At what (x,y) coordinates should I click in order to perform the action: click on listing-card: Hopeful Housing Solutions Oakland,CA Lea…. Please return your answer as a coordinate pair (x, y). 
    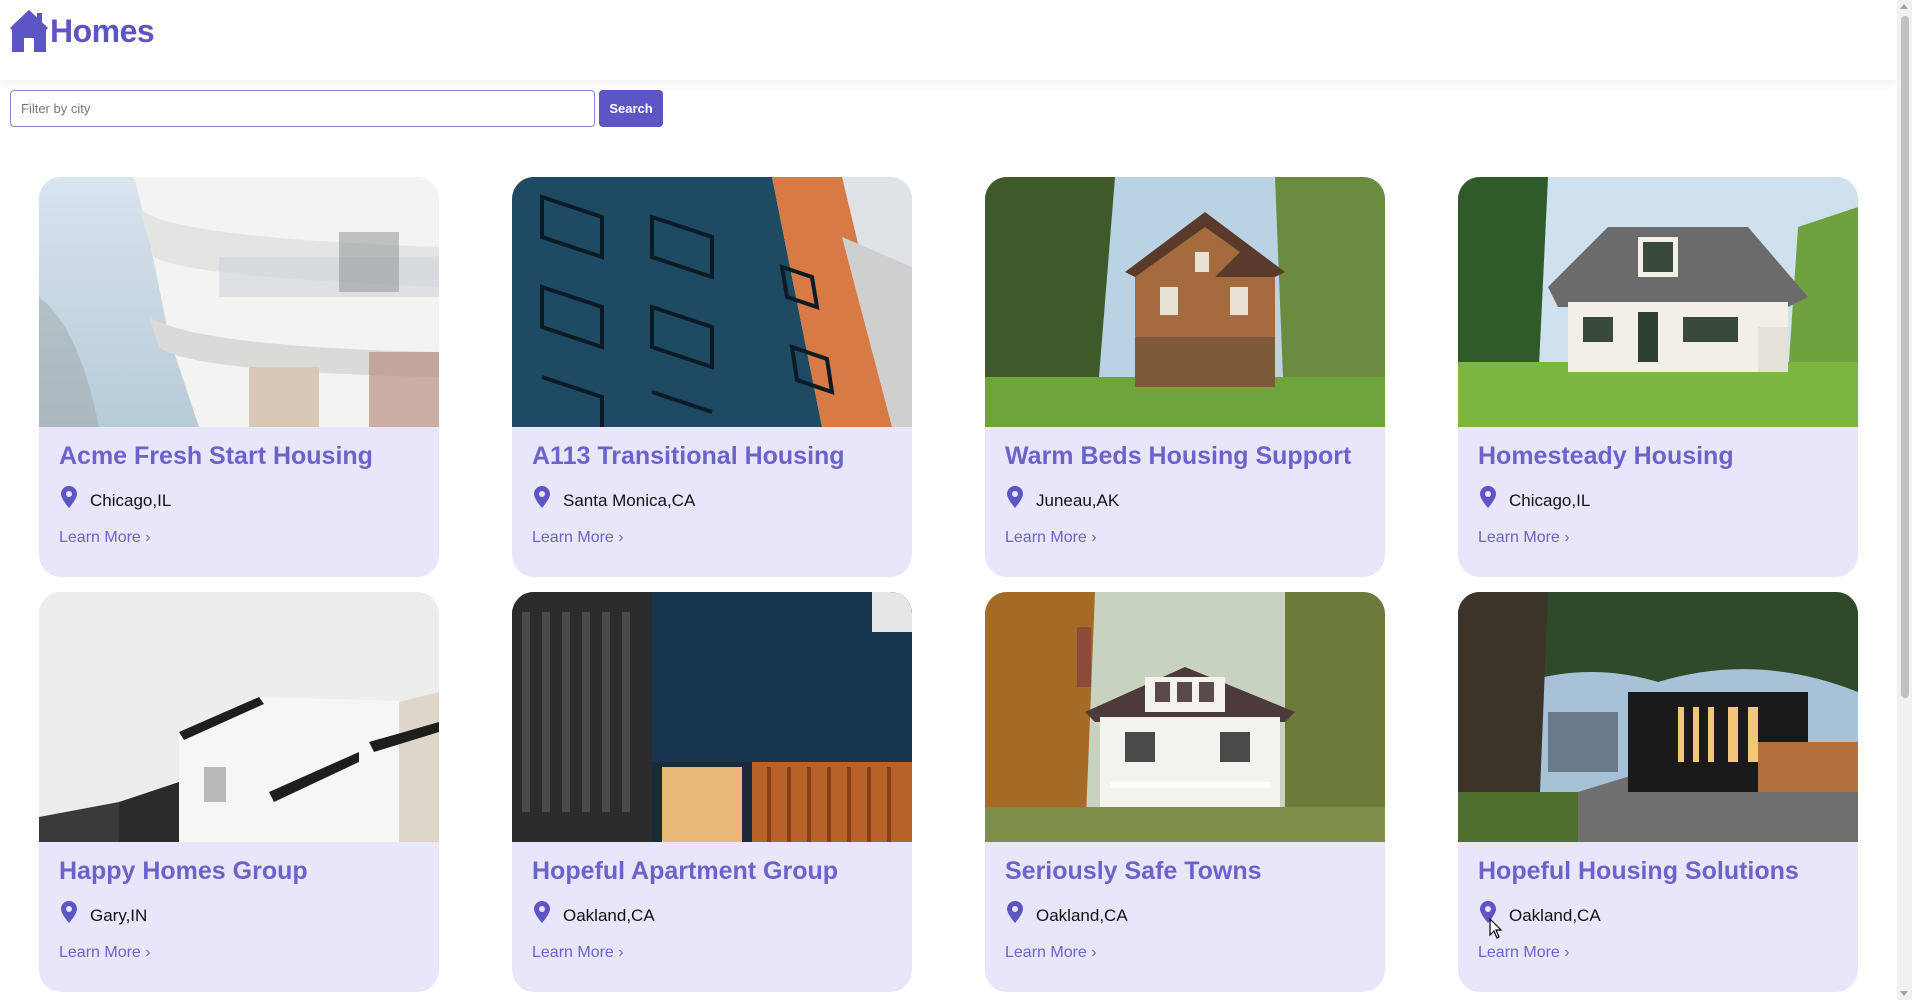
    Looking at the image, I should click on (1658, 792).